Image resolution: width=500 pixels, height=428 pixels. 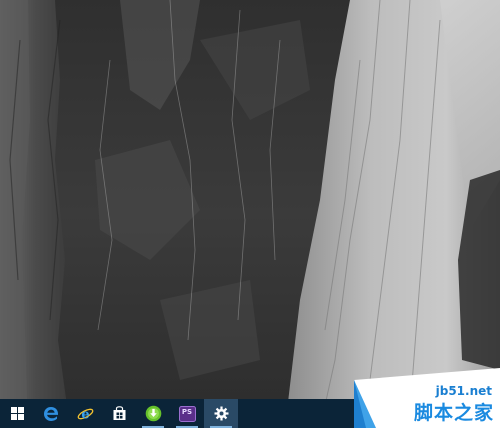 I want to click on download-app-button, so click(x=153, y=413).